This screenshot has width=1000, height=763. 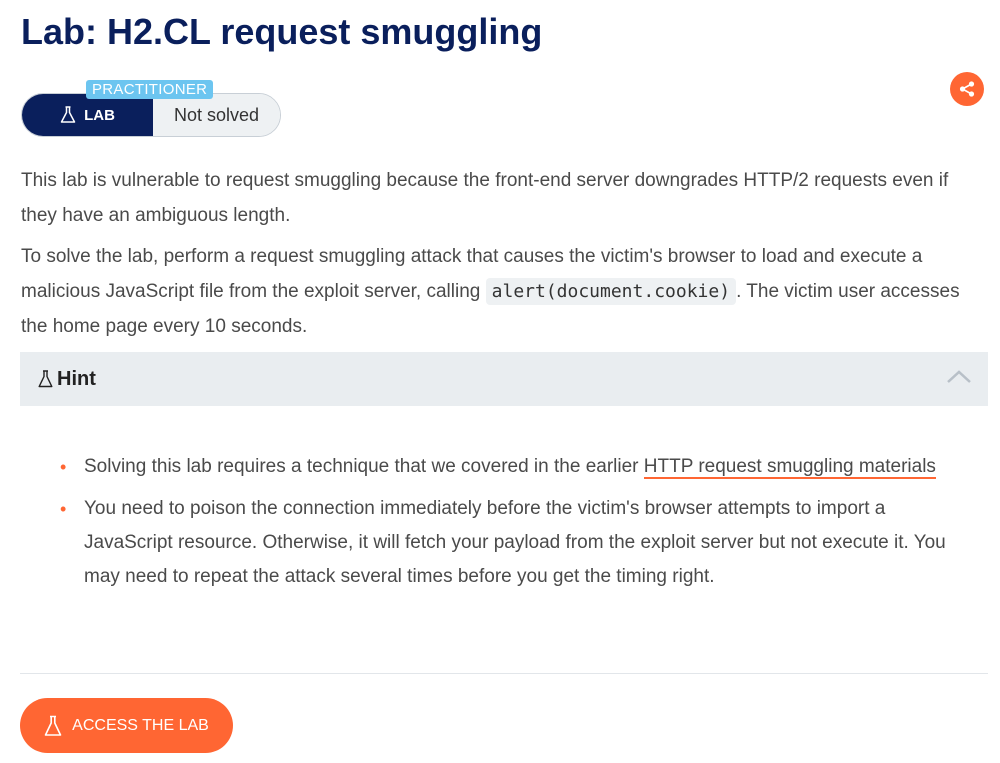 I want to click on share-button, so click(x=967, y=89).